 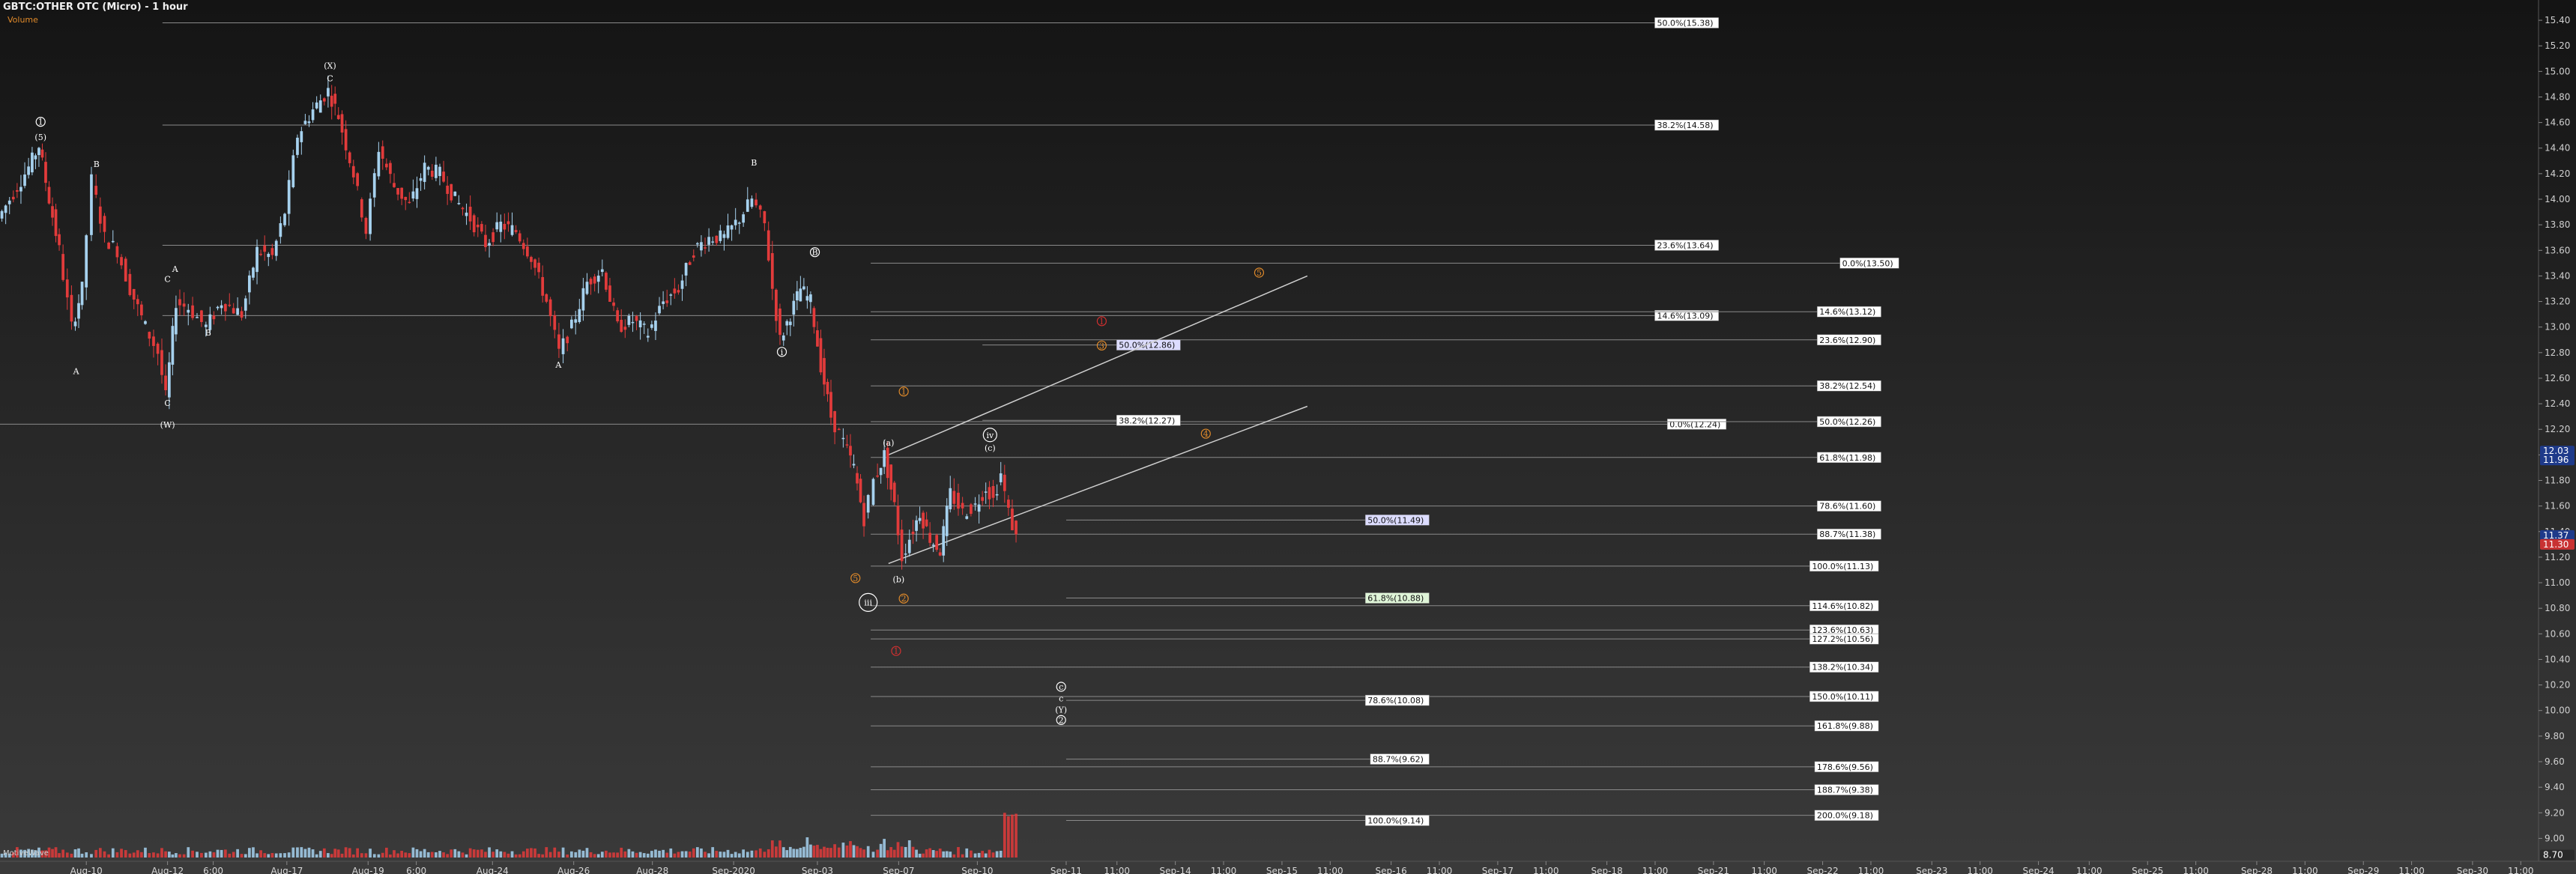 I want to click on y-tick-label: 9.80, so click(x=2555, y=736).